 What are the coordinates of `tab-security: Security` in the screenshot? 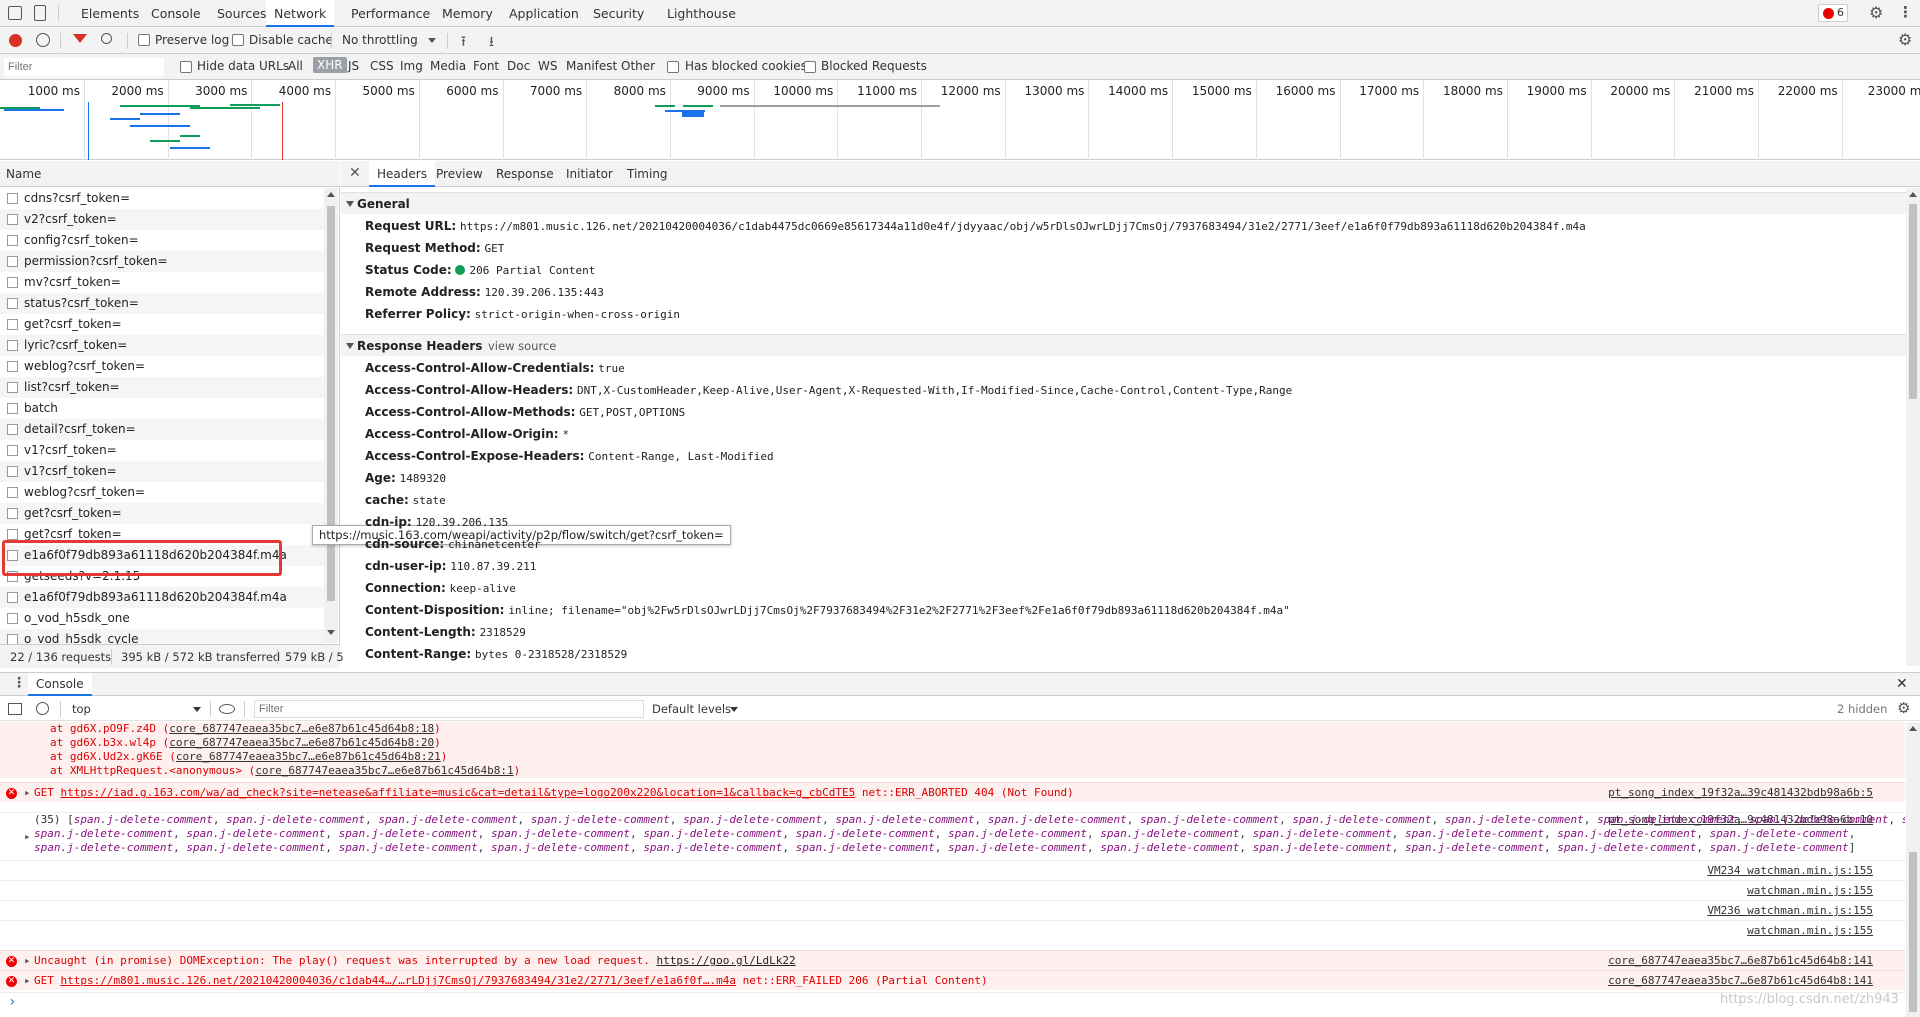 It's located at (618, 13).